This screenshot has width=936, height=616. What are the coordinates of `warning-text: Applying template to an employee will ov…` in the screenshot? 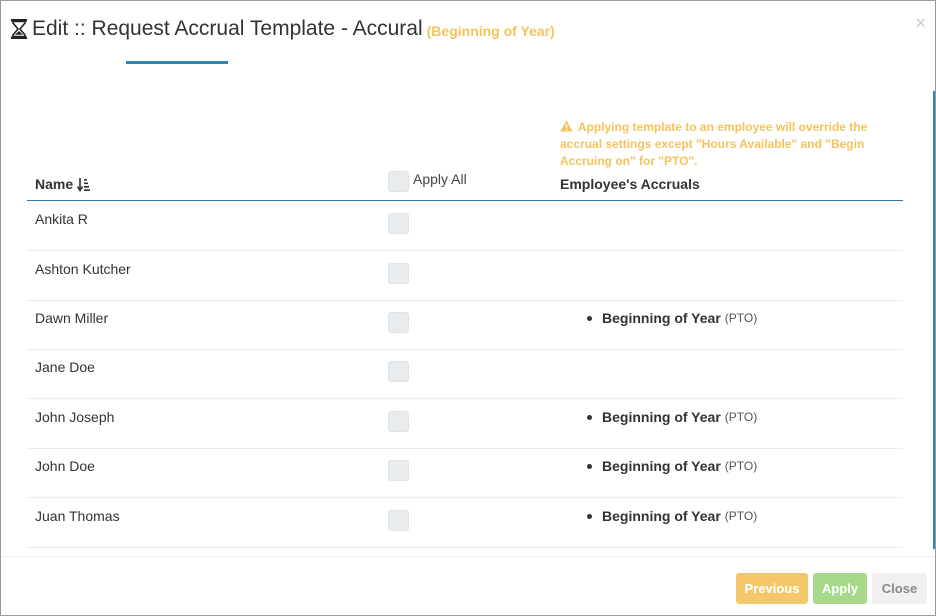 It's located at (714, 144).